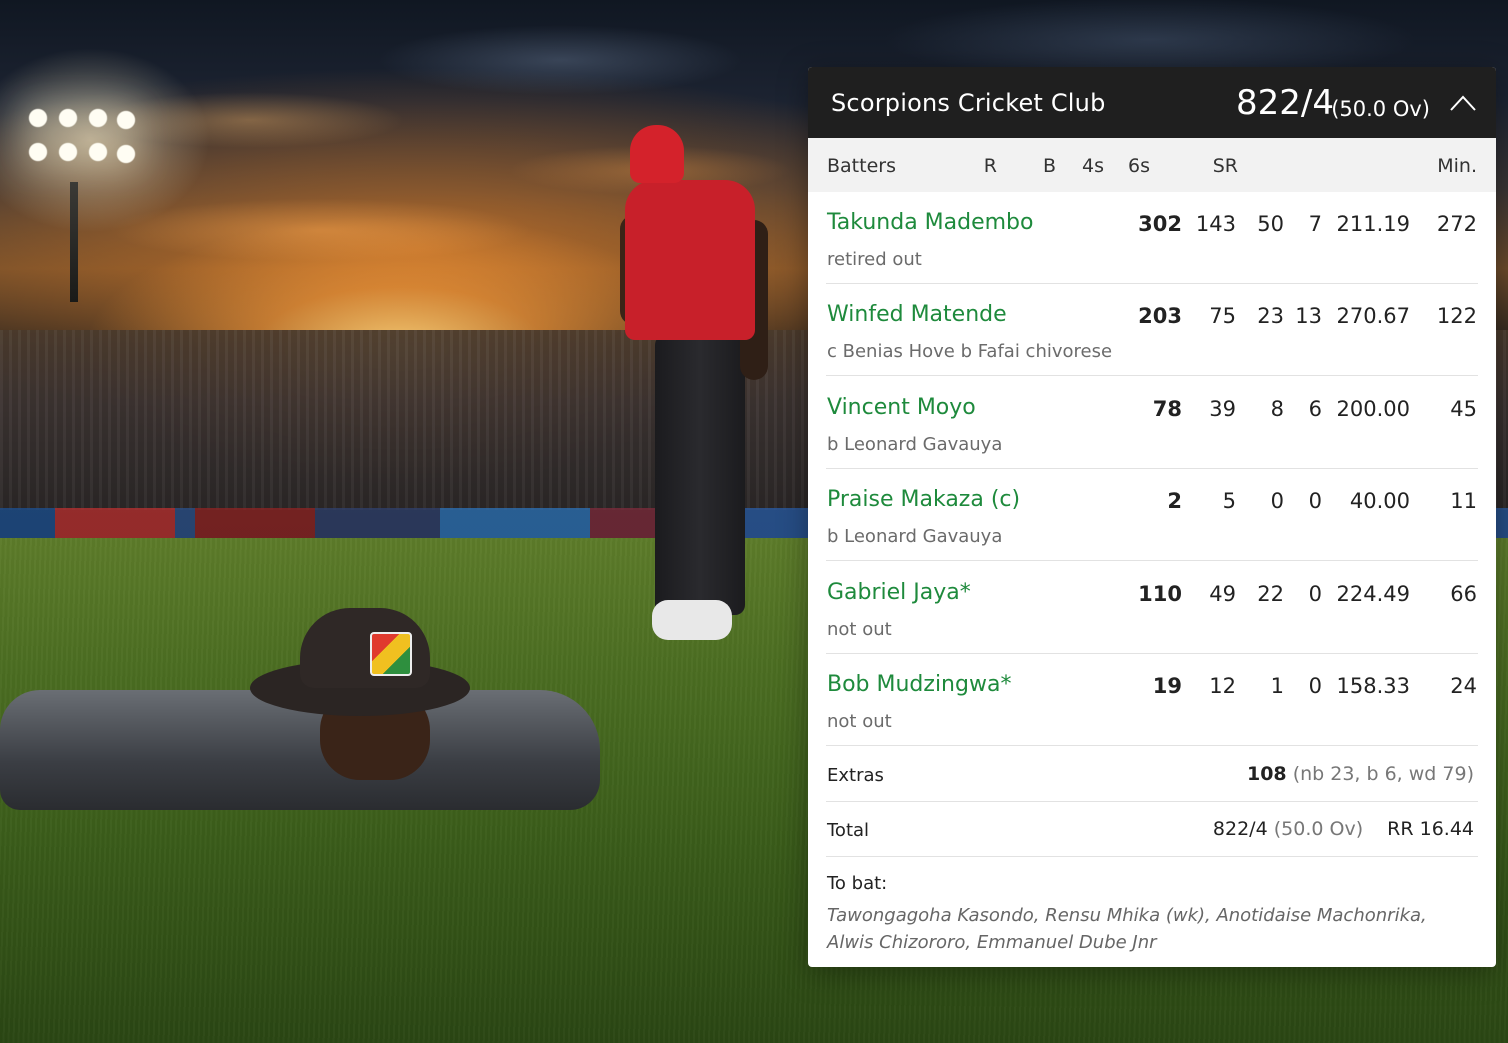 This screenshot has height=1043, width=1508. What do you see at coordinates (1240, 829) in the screenshot?
I see `total-score: 822/4` at bounding box center [1240, 829].